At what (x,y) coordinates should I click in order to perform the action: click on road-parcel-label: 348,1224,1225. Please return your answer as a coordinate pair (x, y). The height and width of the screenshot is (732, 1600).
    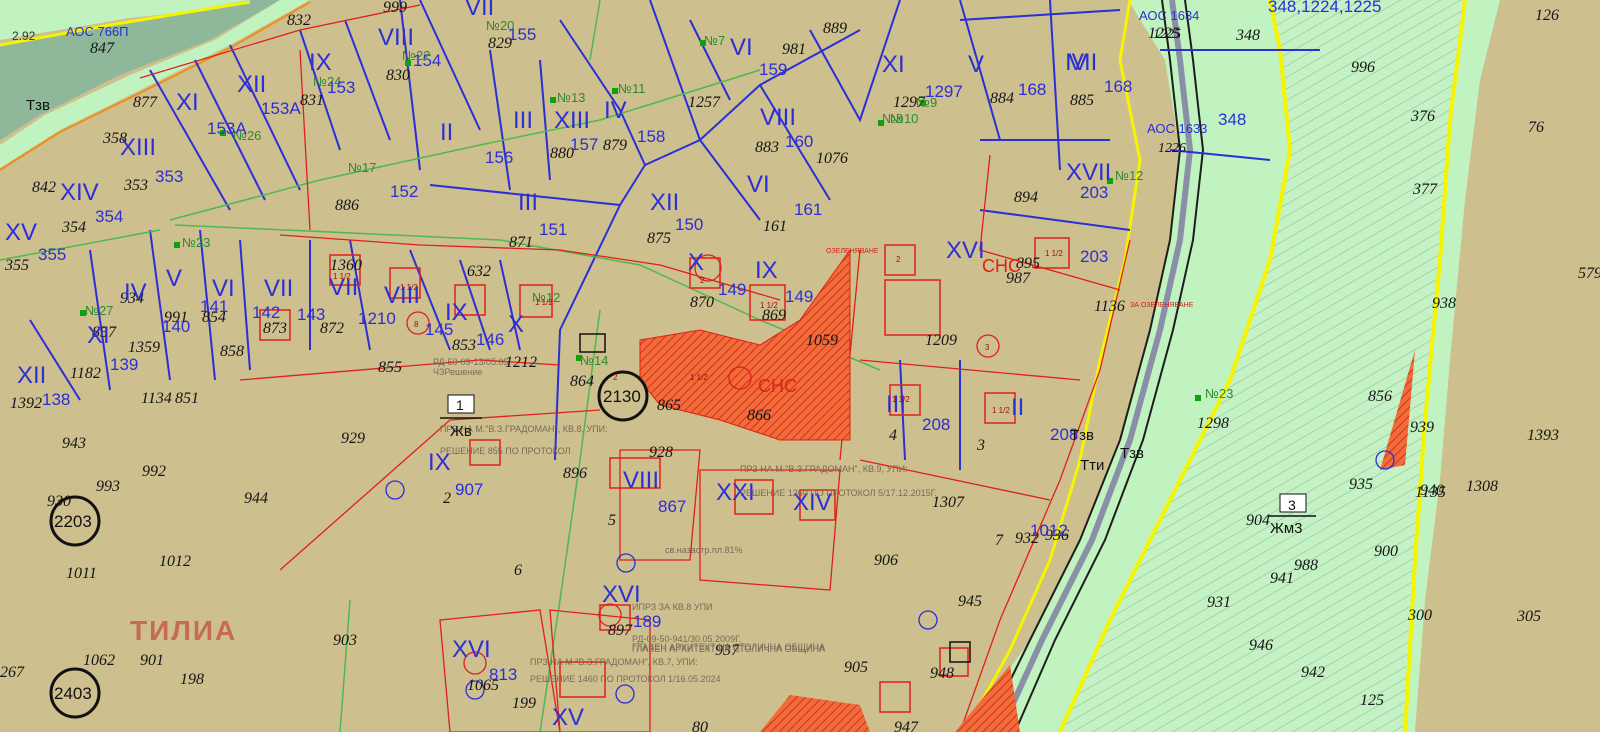
    Looking at the image, I should click on (1324, 8).